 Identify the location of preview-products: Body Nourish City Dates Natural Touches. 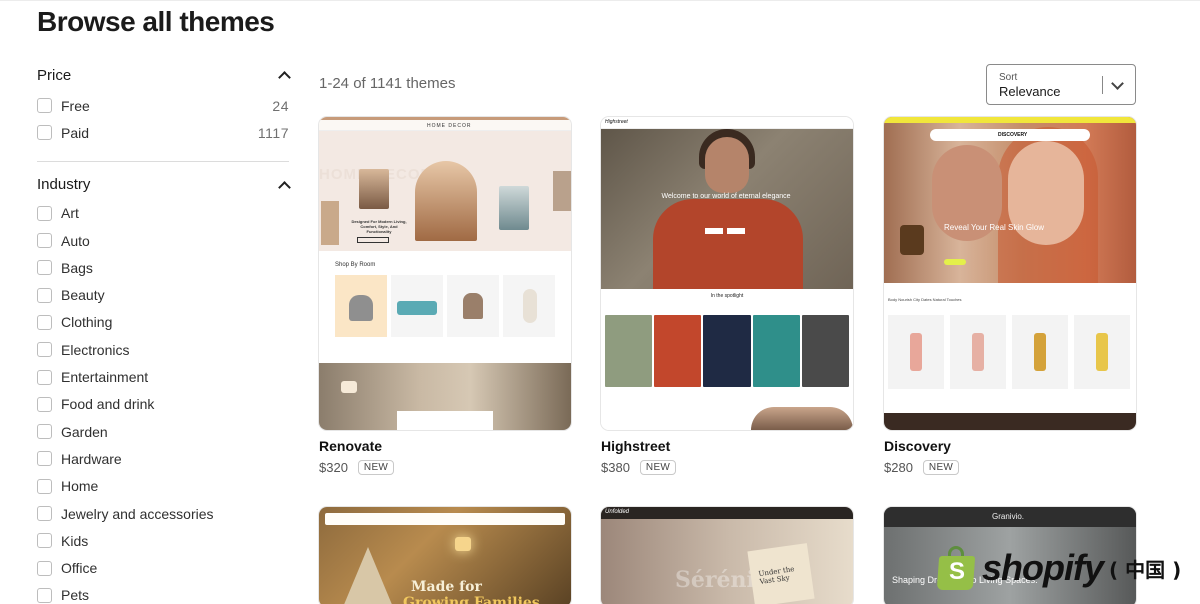
(1010, 348).